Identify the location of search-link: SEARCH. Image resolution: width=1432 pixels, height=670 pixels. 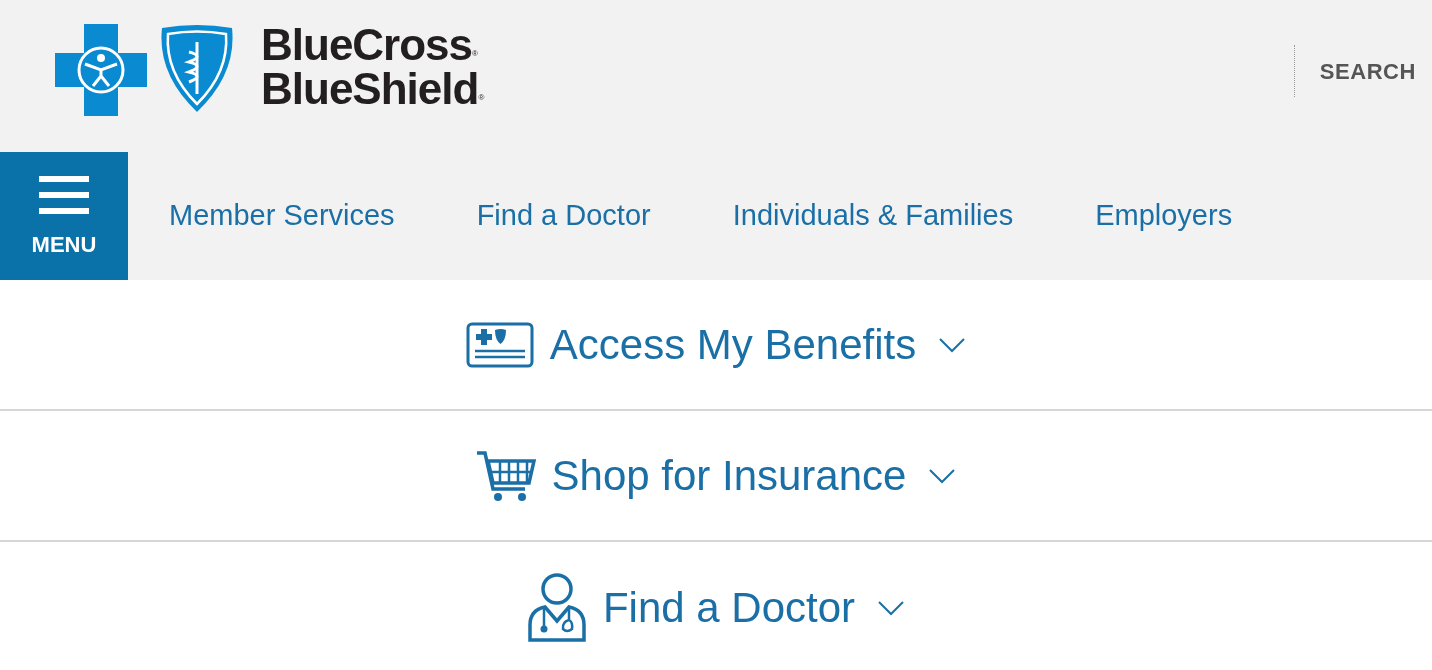
(1367, 71).